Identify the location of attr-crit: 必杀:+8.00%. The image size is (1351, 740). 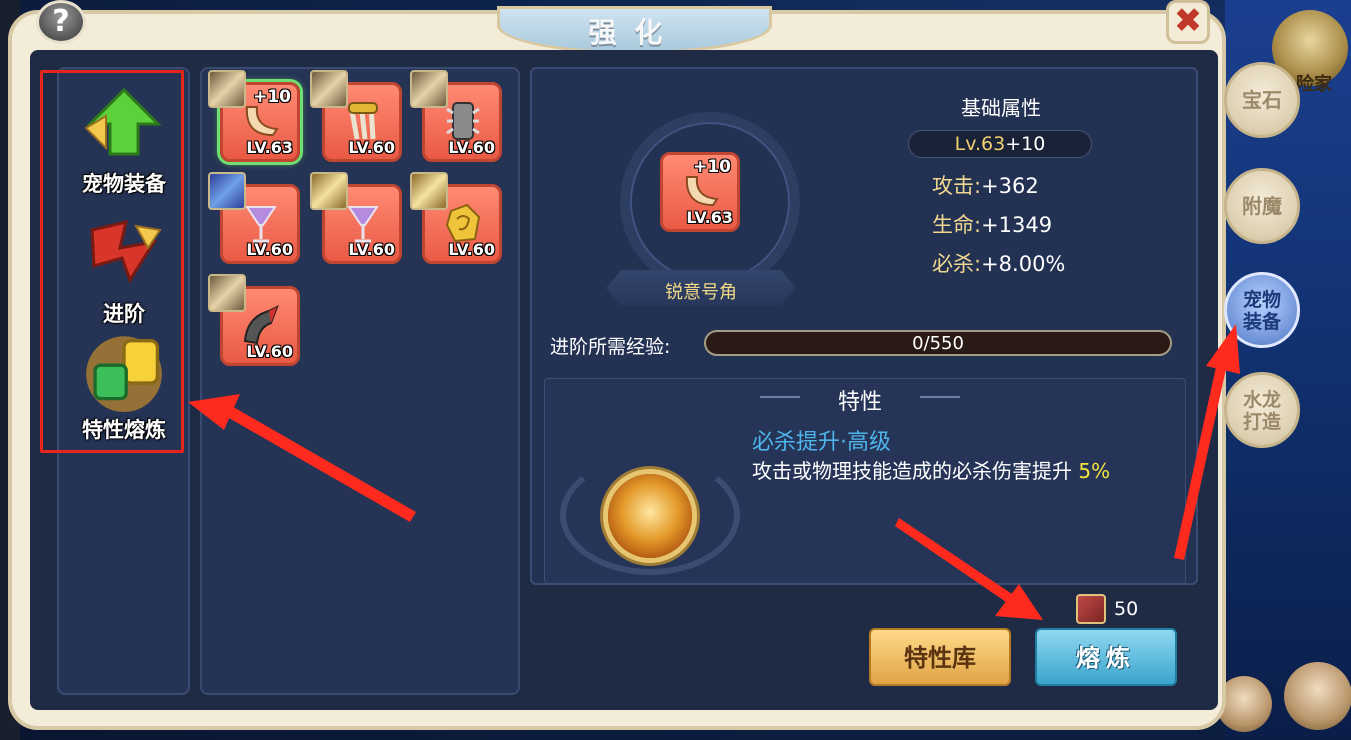
(998, 263).